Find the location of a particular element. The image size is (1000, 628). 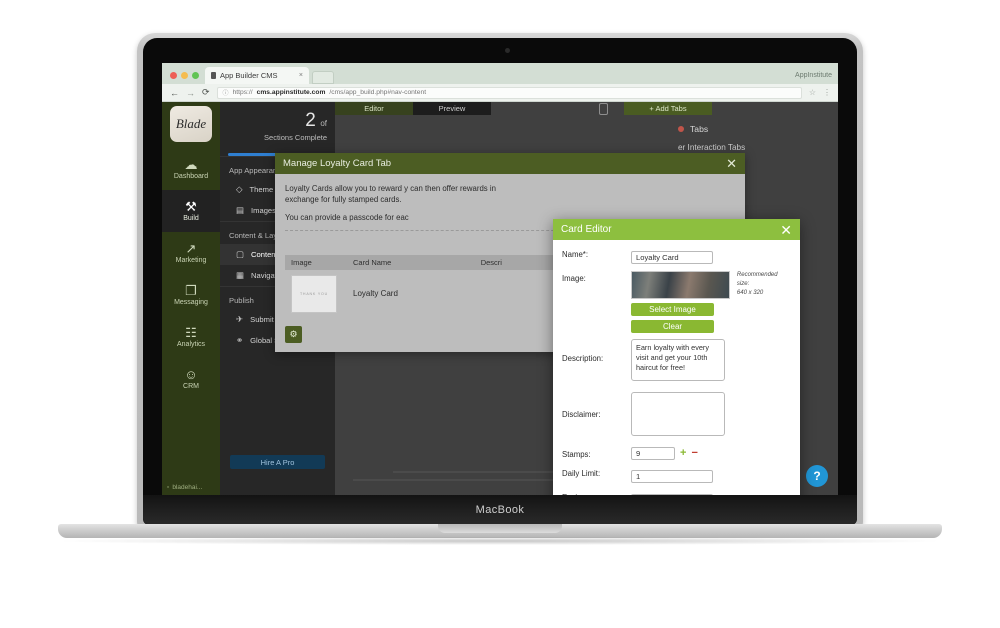

disclaimer-label: Disclaimer: is located at coordinates (581, 414).